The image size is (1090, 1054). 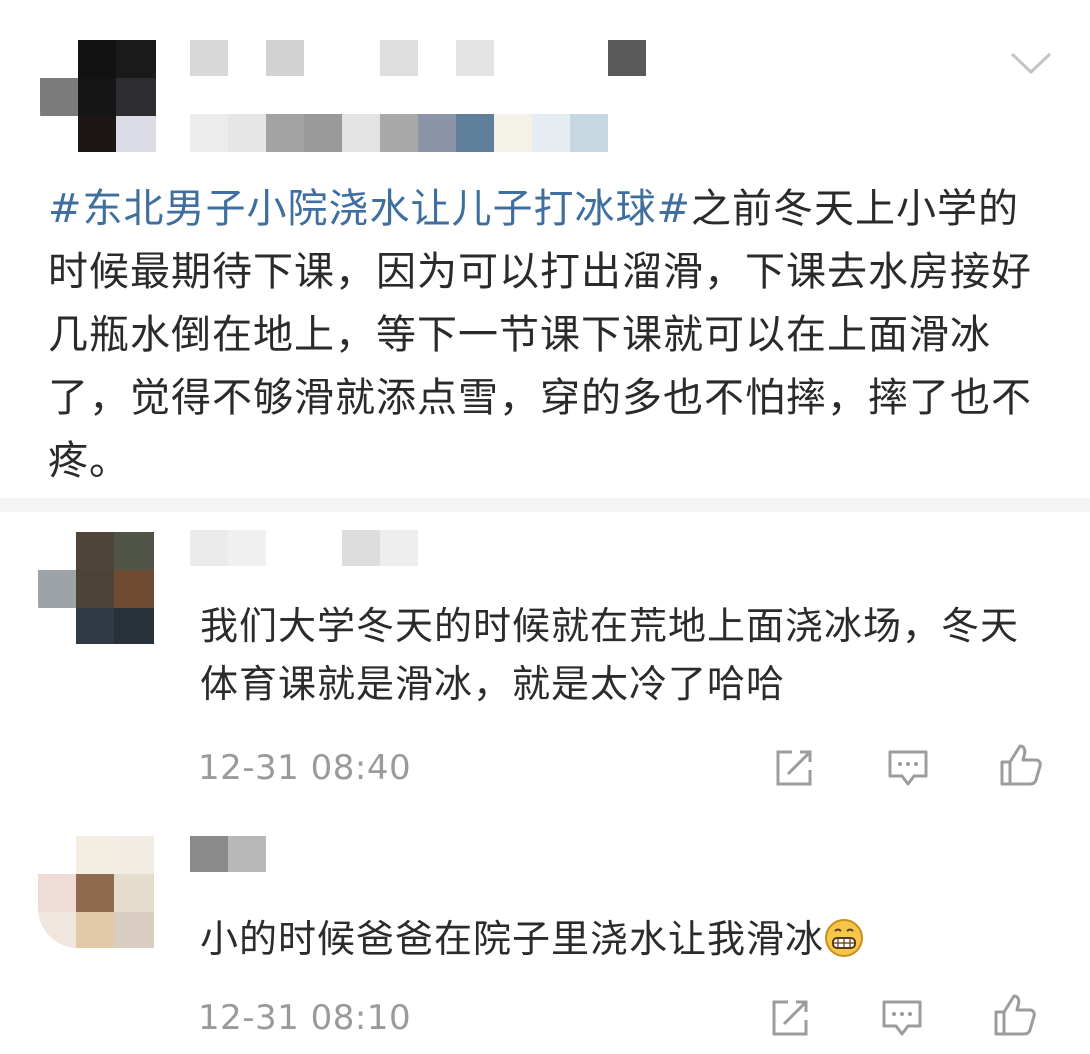 What do you see at coordinates (98, 96) in the screenshot?
I see `avatar` at bounding box center [98, 96].